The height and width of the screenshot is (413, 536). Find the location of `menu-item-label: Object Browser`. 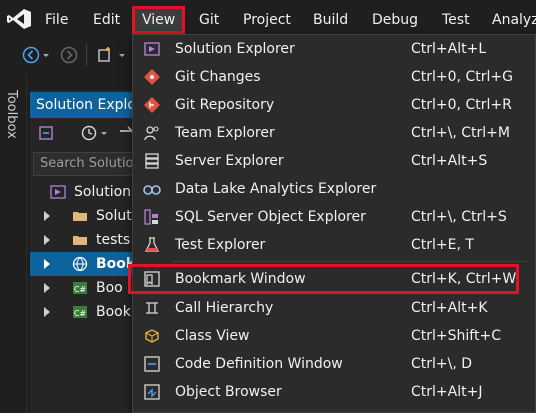

menu-item-label: Object Browser is located at coordinates (228, 392).